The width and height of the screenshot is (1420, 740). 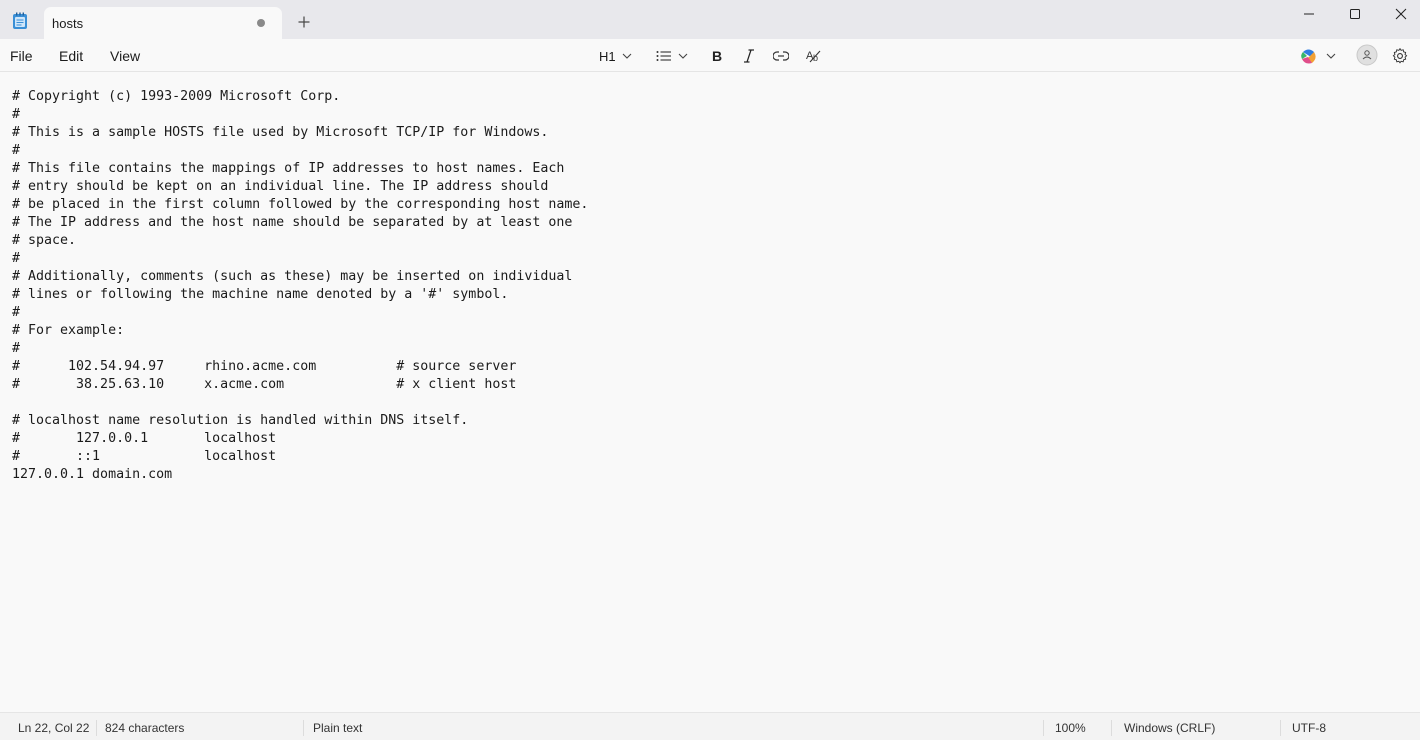 What do you see at coordinates (71, 56) in the screenshot?
I see `menu-edit: Edit` at bounding box center [71, 56].